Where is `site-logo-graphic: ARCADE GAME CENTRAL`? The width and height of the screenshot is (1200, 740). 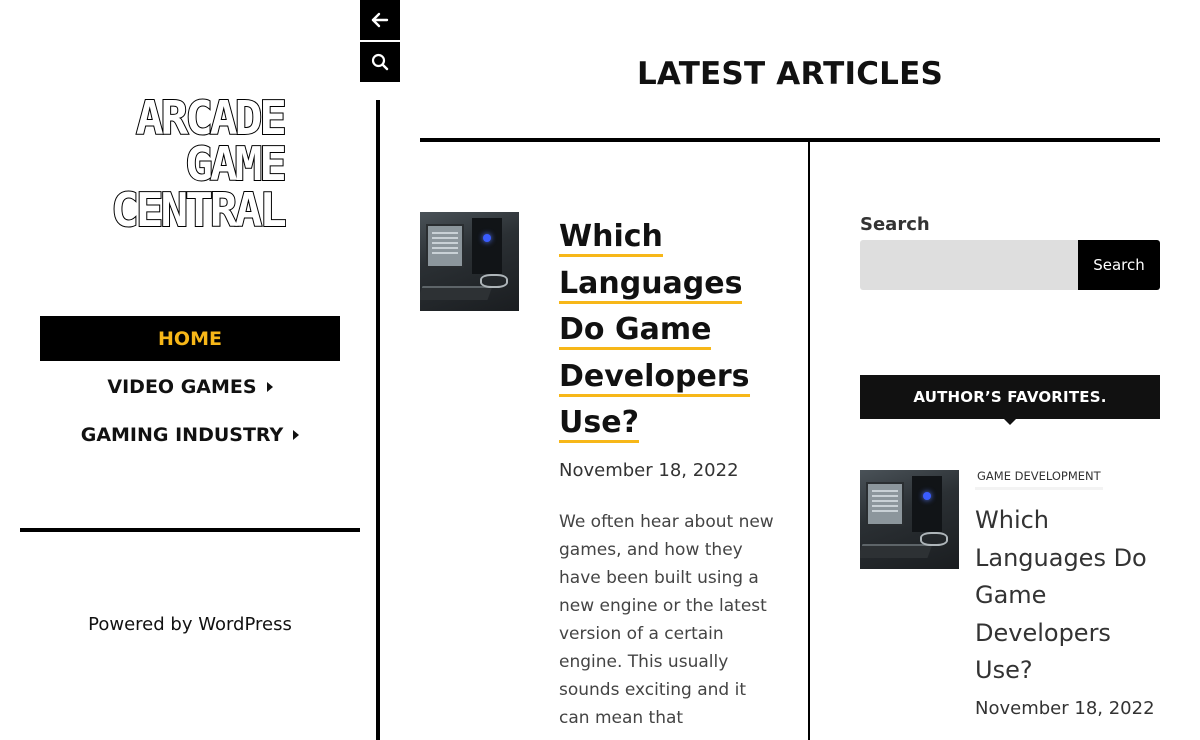 site-logo-graphic: ARCADE GAME CENTRAL is located at coordinates (198, 164).